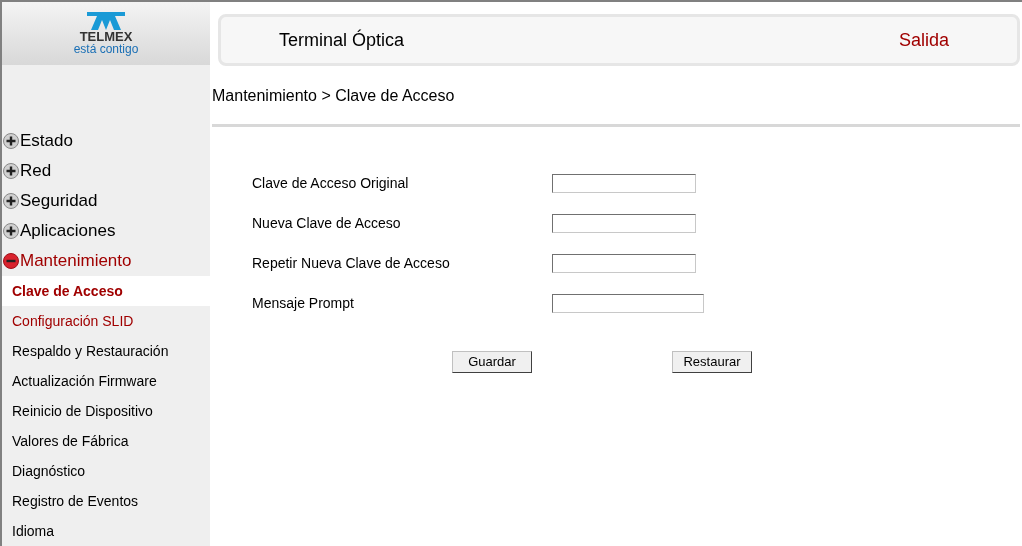 The width and height of the screenshot is (1022, 546). I want to click on menu-item: Mantenimiento, so click(76, 261).